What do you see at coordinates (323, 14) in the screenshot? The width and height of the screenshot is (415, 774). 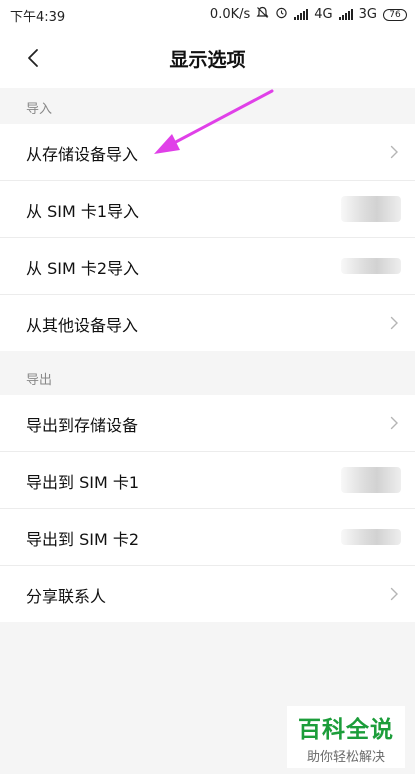 I see `network-type-1: 4G` at bounding box center [323, 14].